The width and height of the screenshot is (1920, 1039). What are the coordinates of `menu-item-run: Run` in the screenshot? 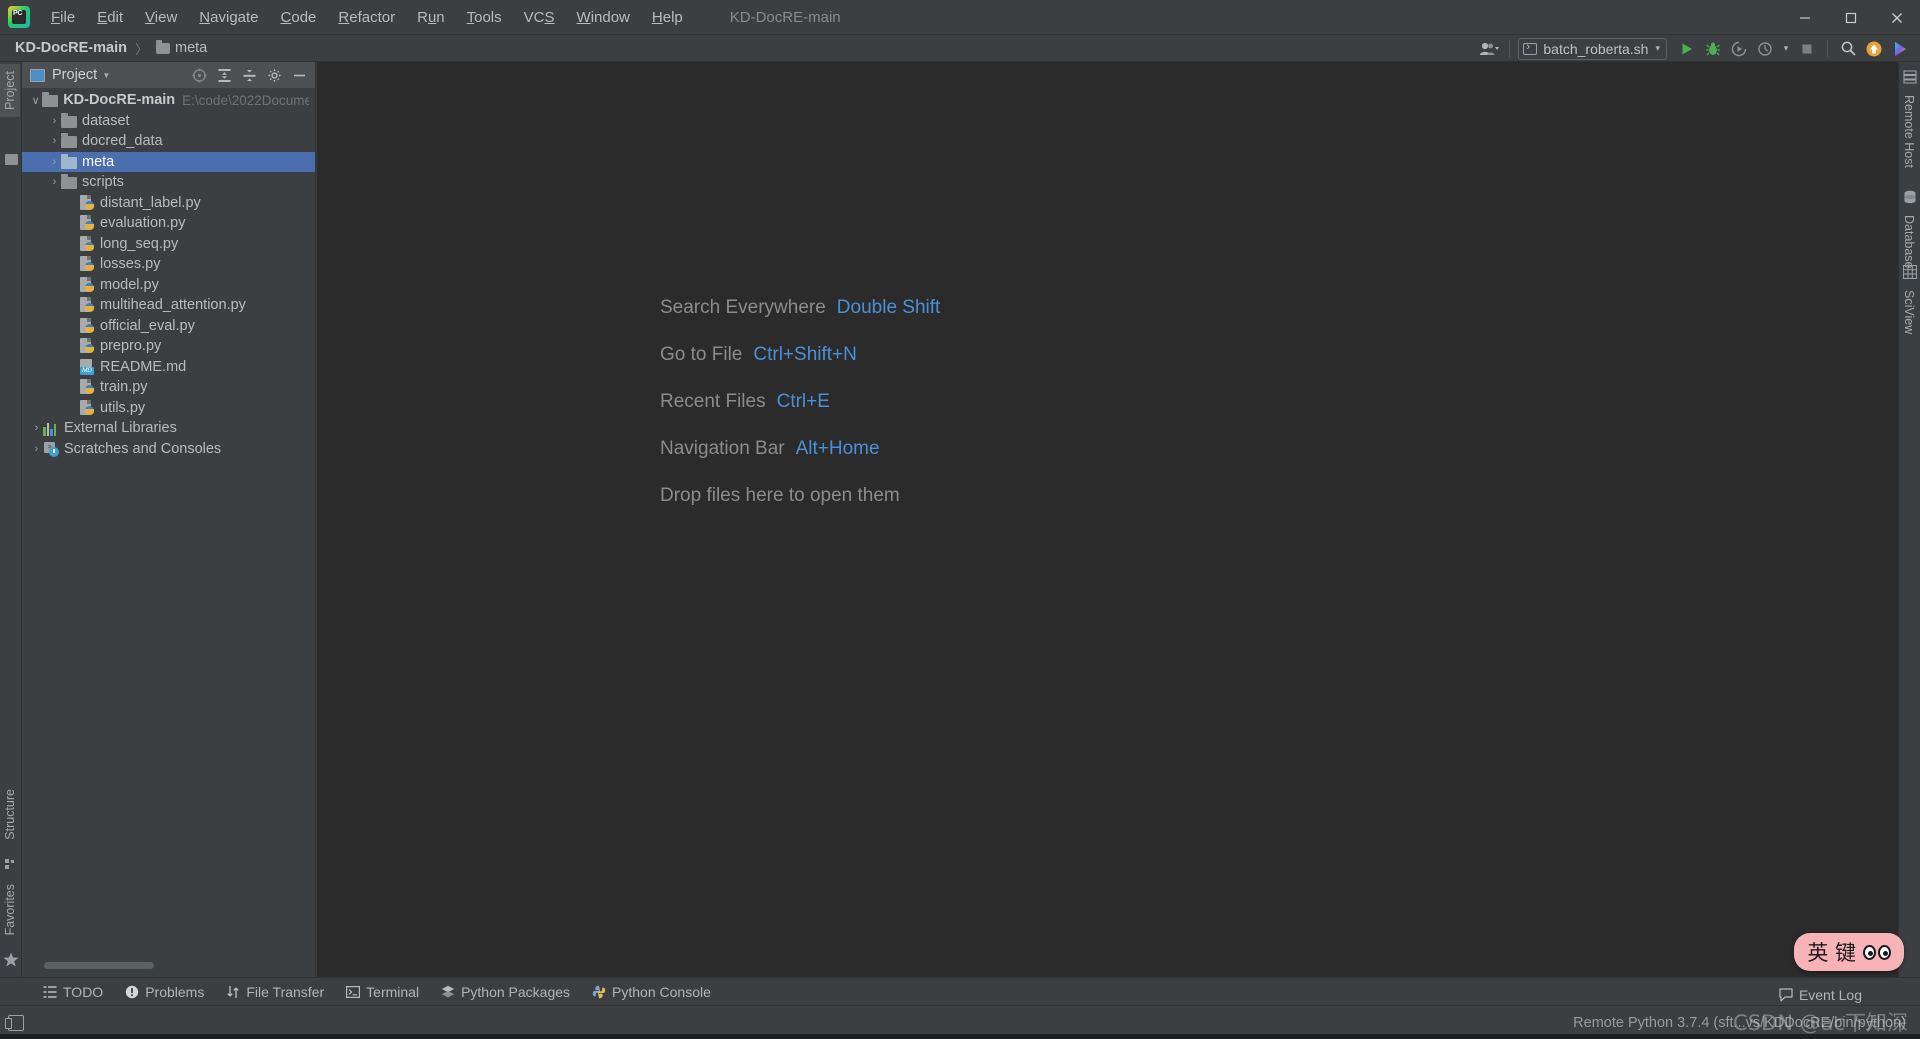 It's located at (431, 17).